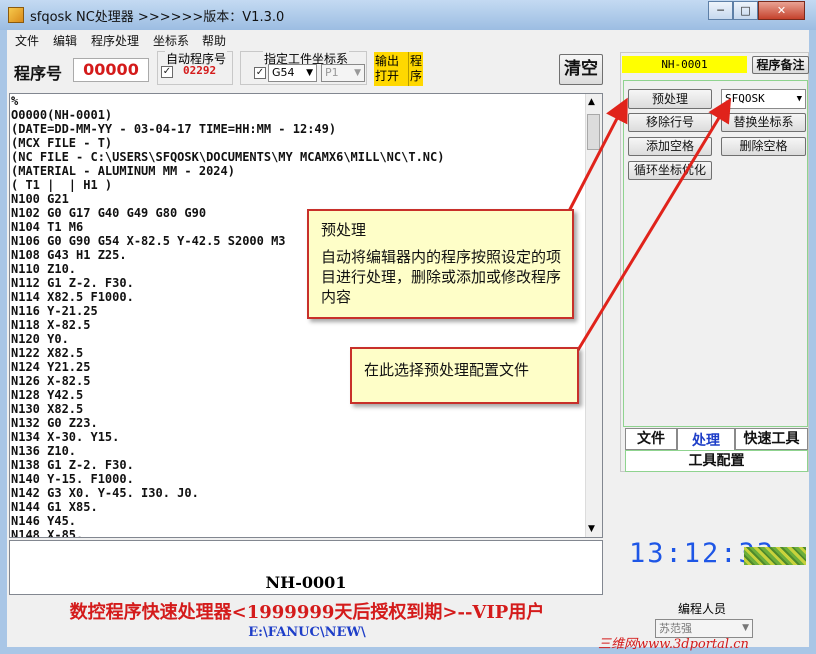 Image resolution: width=816 pixels, height=654 pixels. Describe the element at coordinates (441, 277) in the screenshot. I see `callout-body: 自动将编辑器内的程序按照设定的项目进行处理，删除或添加或修改程序内容` at that location.